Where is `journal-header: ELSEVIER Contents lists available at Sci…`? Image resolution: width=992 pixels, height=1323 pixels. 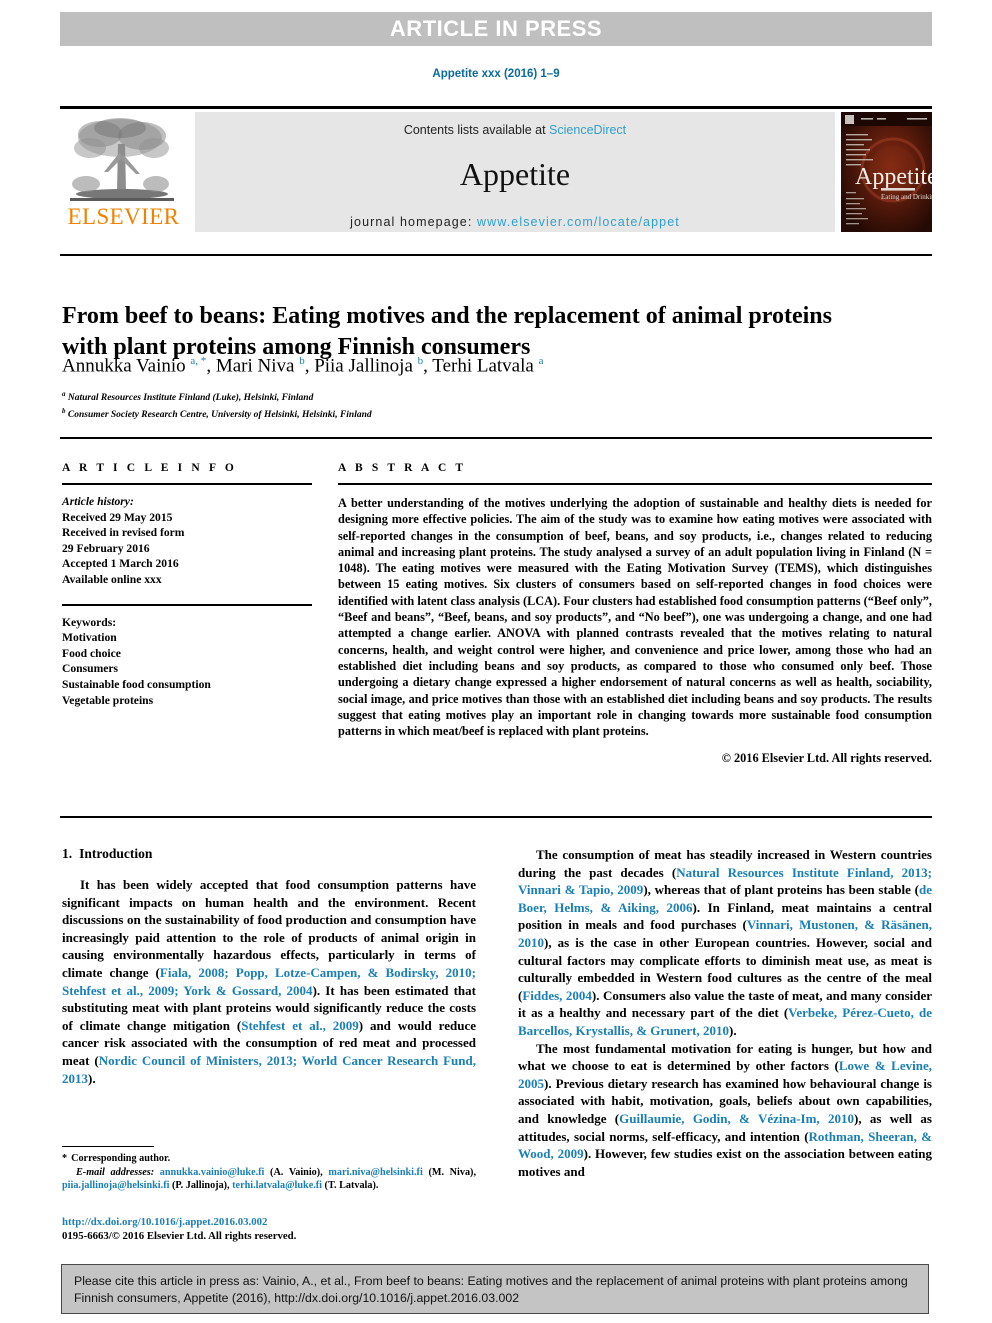 journal-header: ELSEVIER Contents lists available at Sci… is located at coordinates (496, 170).